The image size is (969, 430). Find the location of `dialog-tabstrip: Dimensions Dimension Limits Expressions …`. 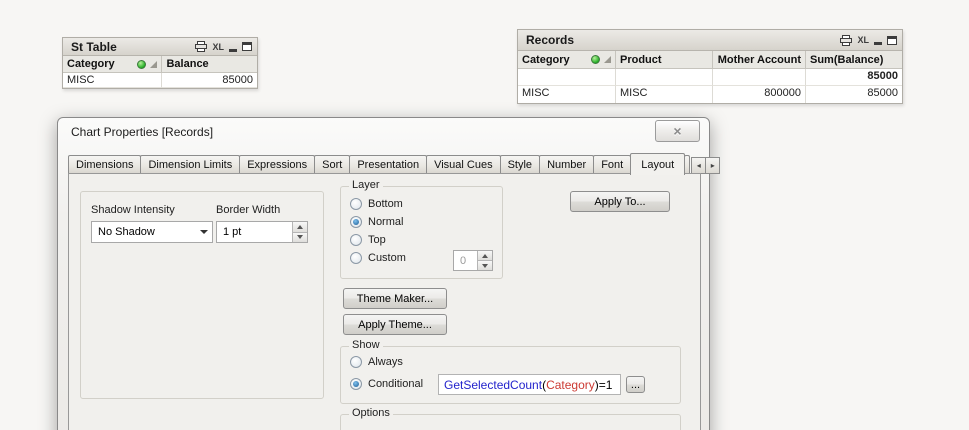

dialog-tabstrip: Dimensions Dimension Limits Expressions … is located at coordinates (394, 163).